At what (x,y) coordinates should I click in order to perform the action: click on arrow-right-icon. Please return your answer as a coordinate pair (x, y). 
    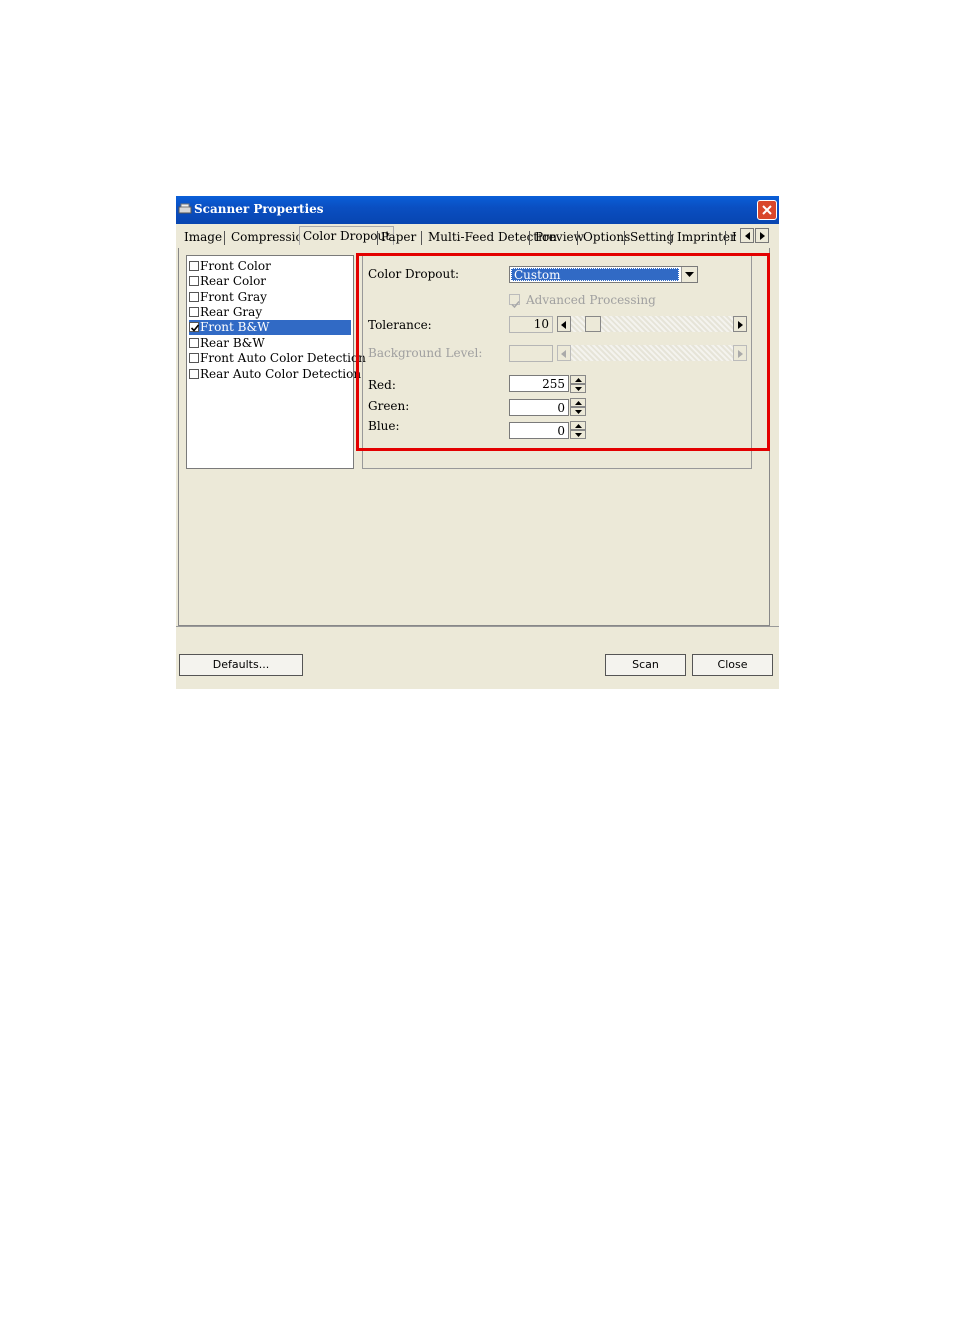
    Looking at the image, I should click on (762, 236).